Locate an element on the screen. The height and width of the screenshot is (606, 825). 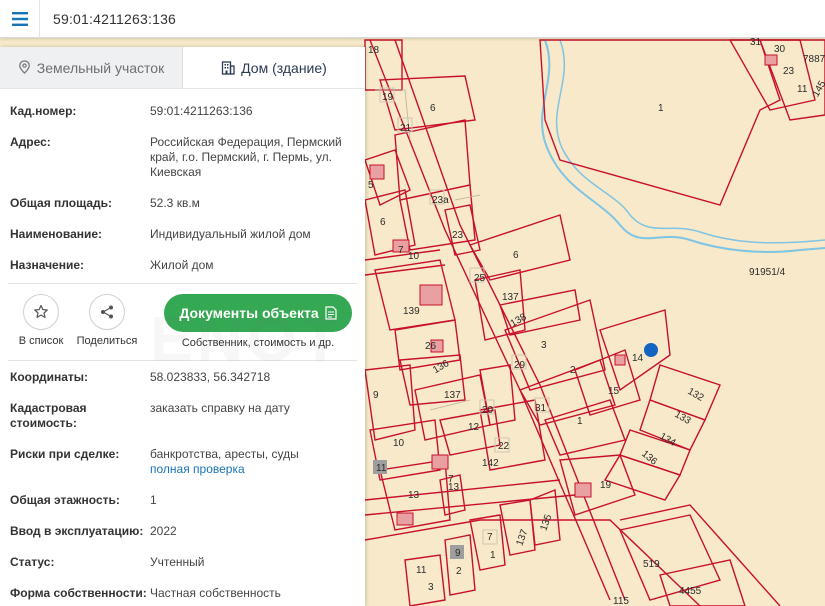
row-area: Общая площадь: 52.3 кв.м is located at coordinates (182, 203).